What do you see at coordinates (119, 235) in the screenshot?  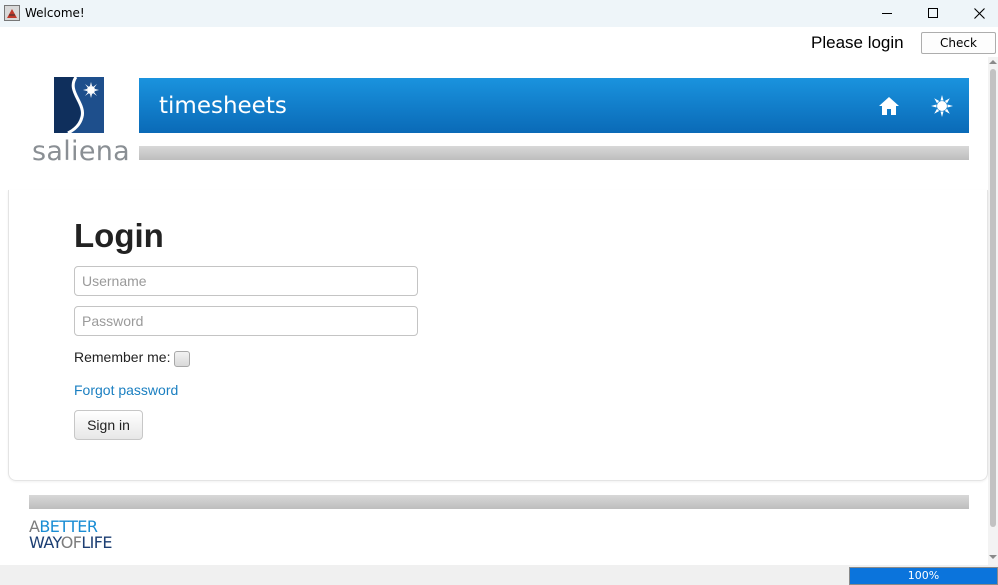 I see `login-heading: Login` at bounding box center [119, 235].